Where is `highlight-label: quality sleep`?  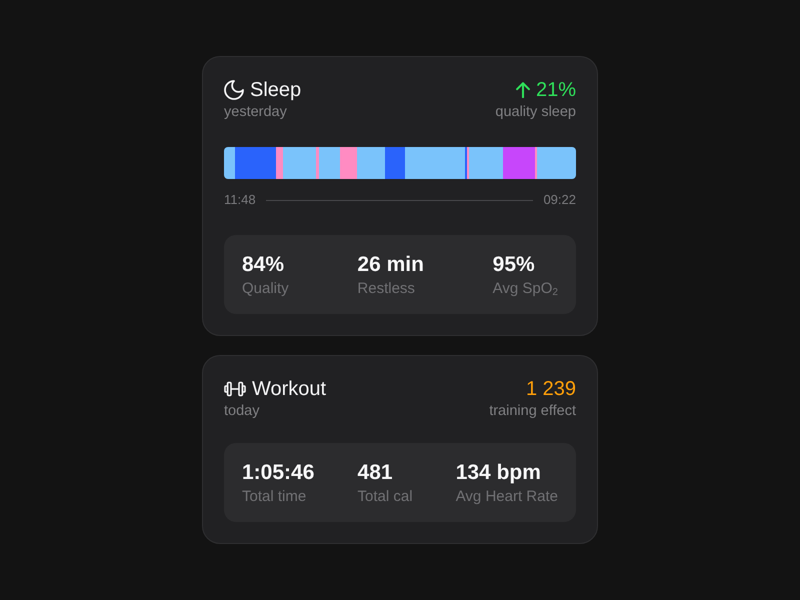
highlight-label: quality sleep is located at coordinates (535, 112).